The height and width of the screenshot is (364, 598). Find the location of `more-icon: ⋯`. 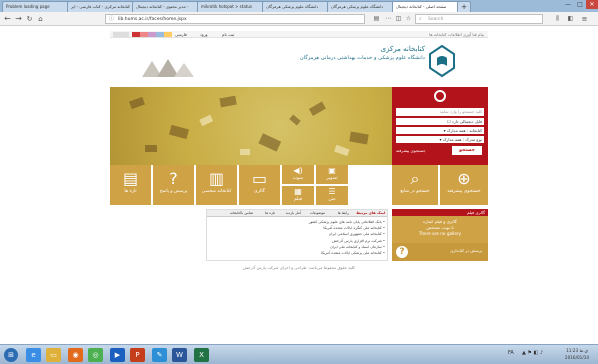

more-icon: ⋯ is located at coordinates (388, 19).